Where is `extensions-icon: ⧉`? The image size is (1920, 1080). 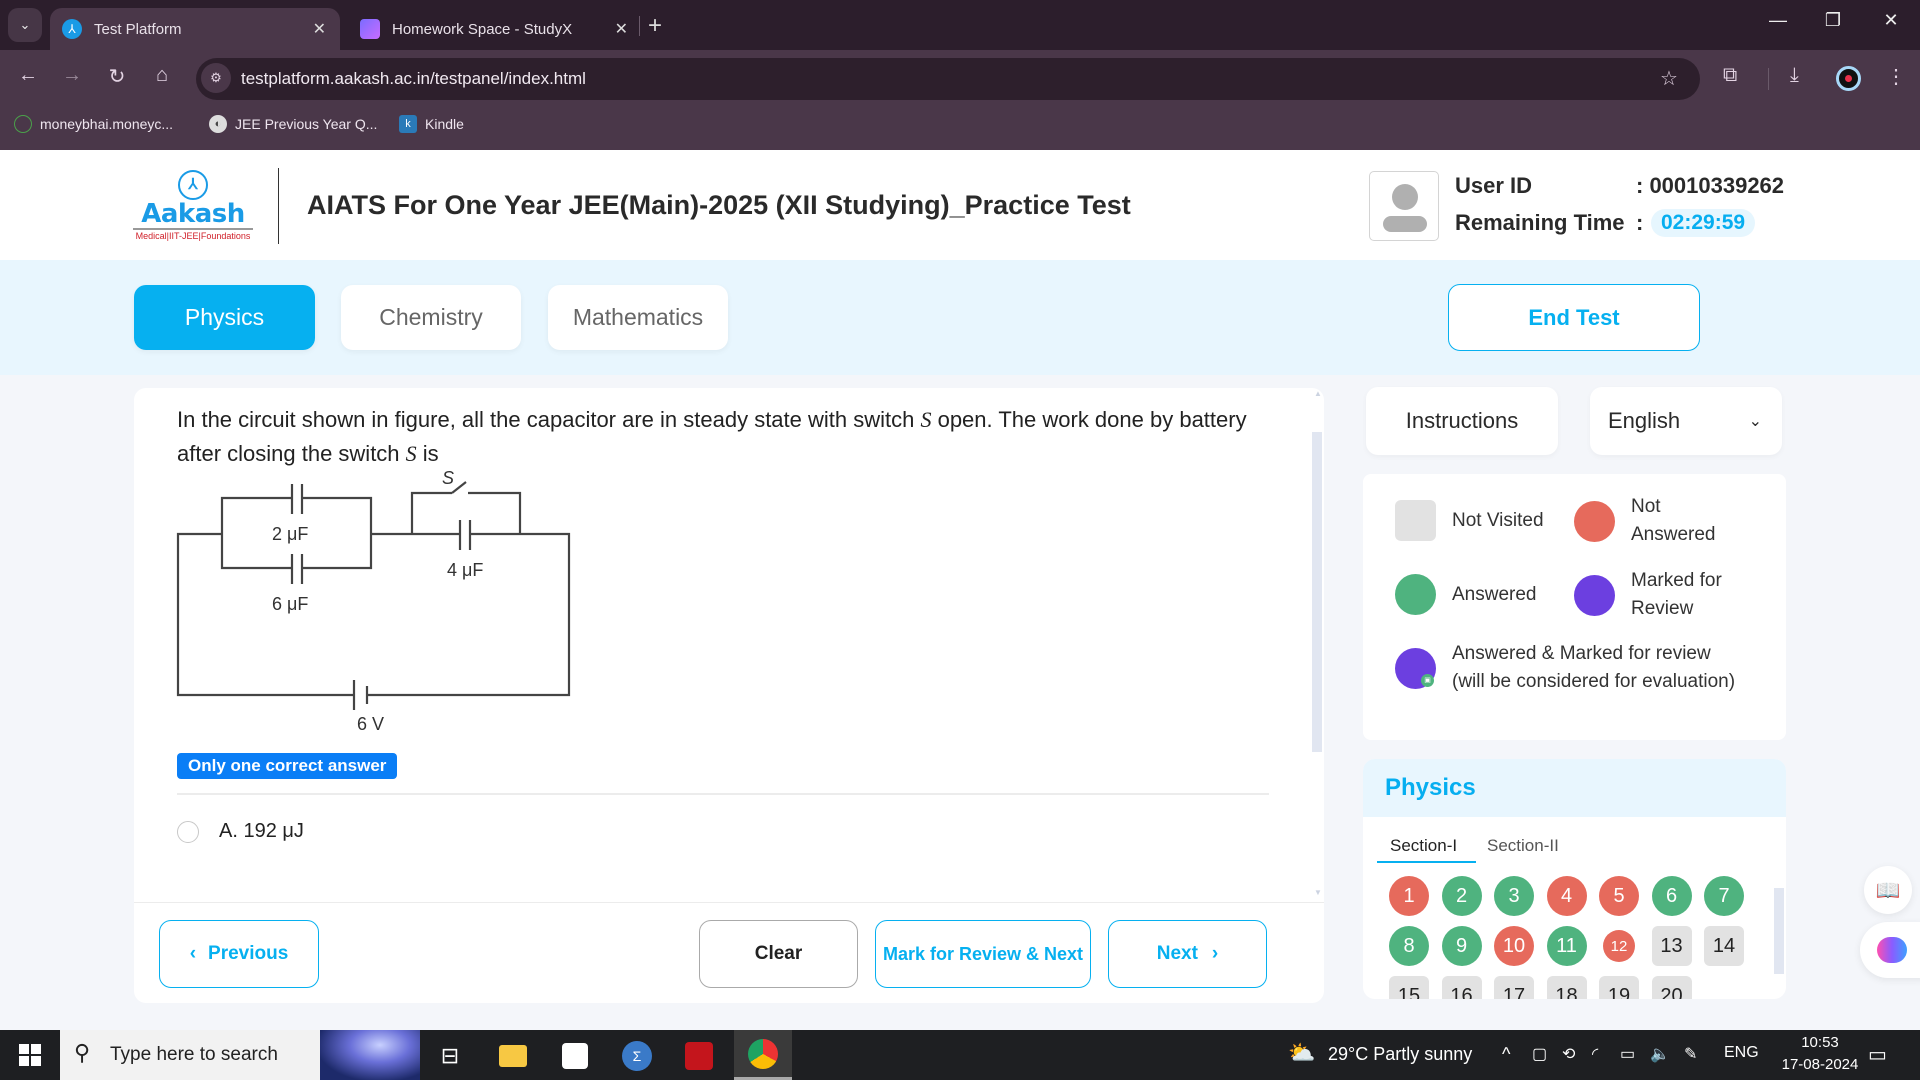 extensions-icon: ⧉ is located at coordinates (1730, 75).